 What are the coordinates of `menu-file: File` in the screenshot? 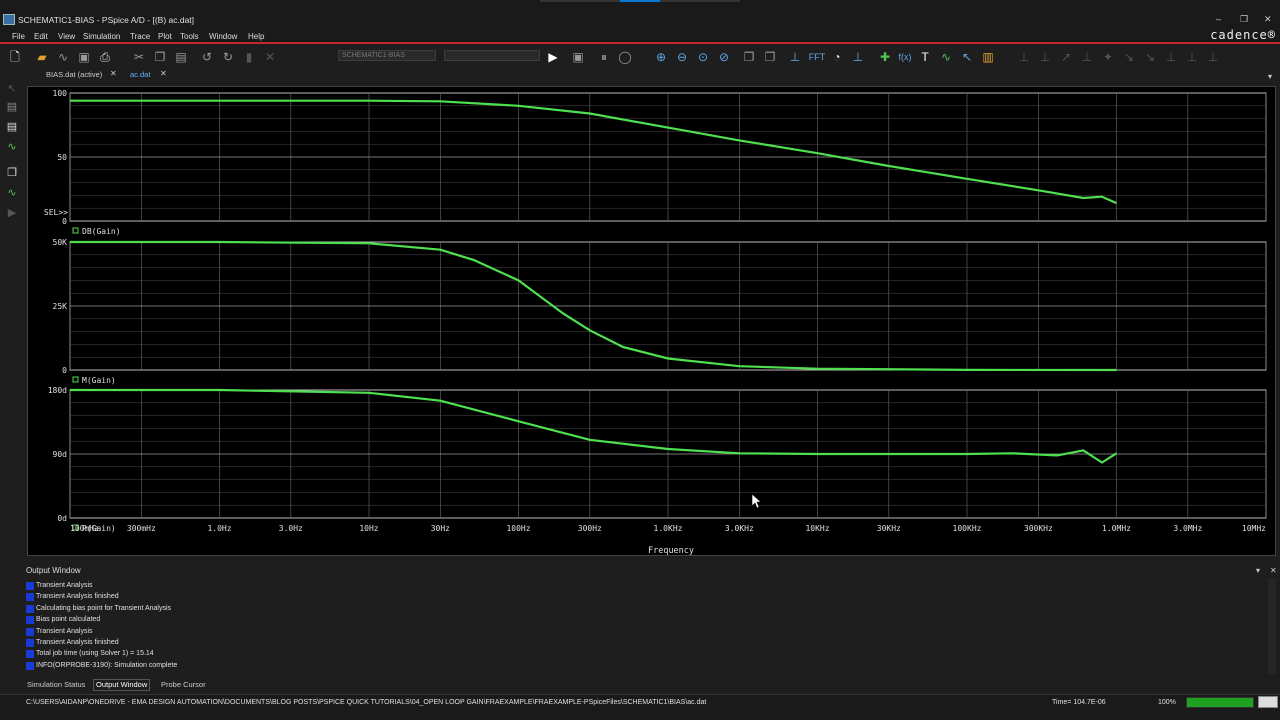 It's located at (18, 36).